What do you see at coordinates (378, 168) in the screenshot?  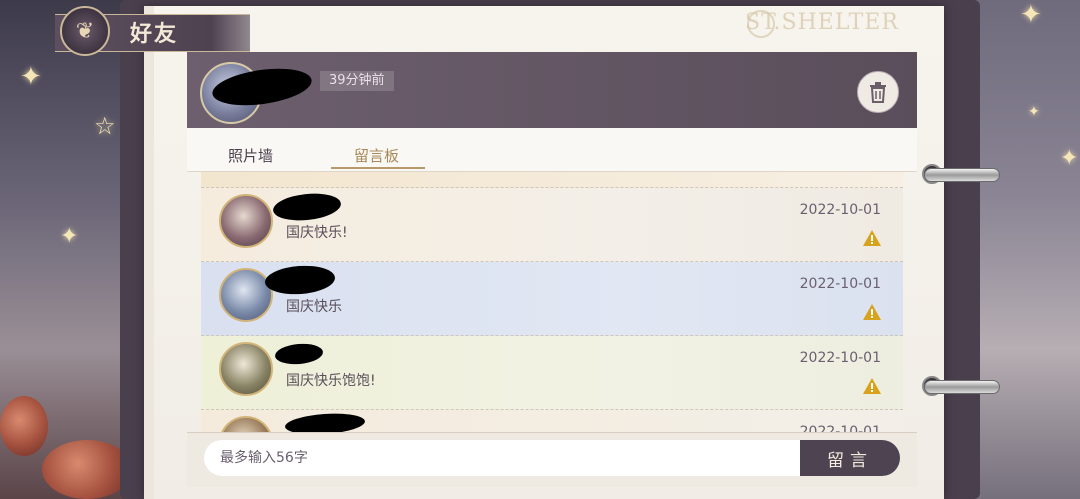 I see `active-tab-indicator` at bounding box center [378, 168].